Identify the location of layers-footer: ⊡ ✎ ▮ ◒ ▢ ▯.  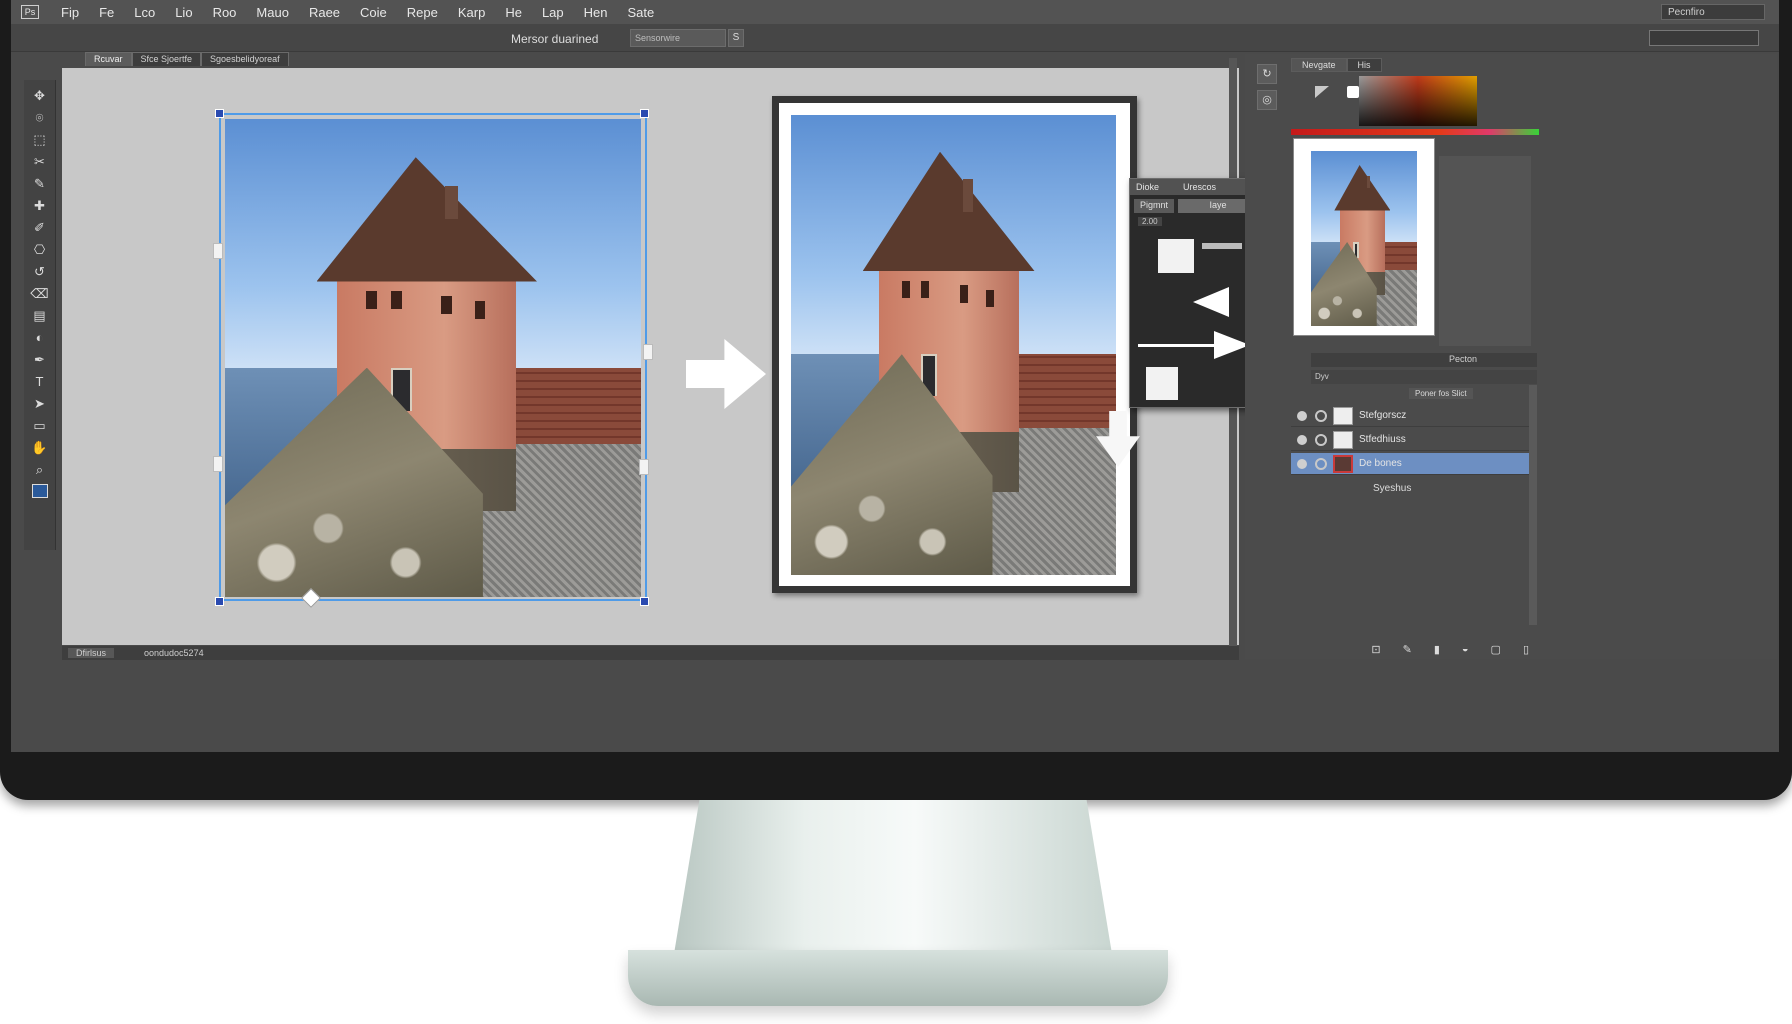
(1415, 649).